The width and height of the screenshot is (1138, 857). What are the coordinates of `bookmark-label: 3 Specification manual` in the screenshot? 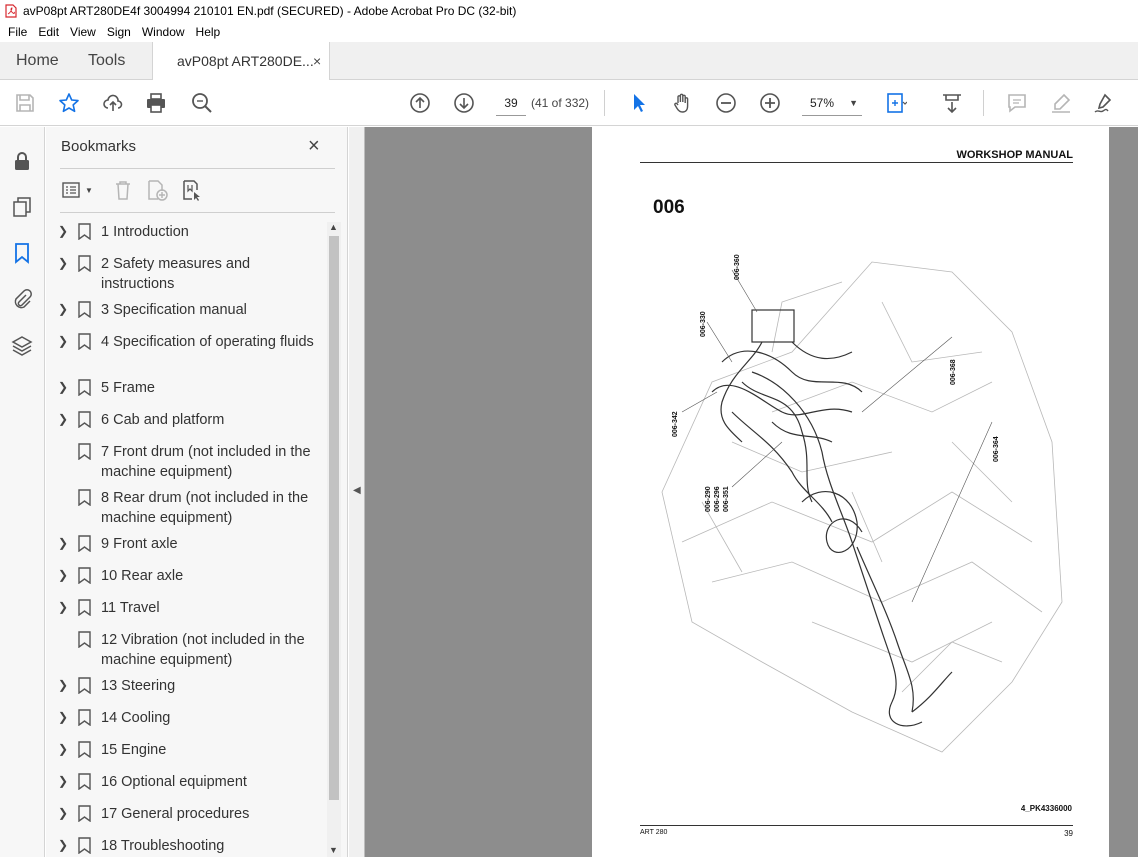 It's located at (174, 310).